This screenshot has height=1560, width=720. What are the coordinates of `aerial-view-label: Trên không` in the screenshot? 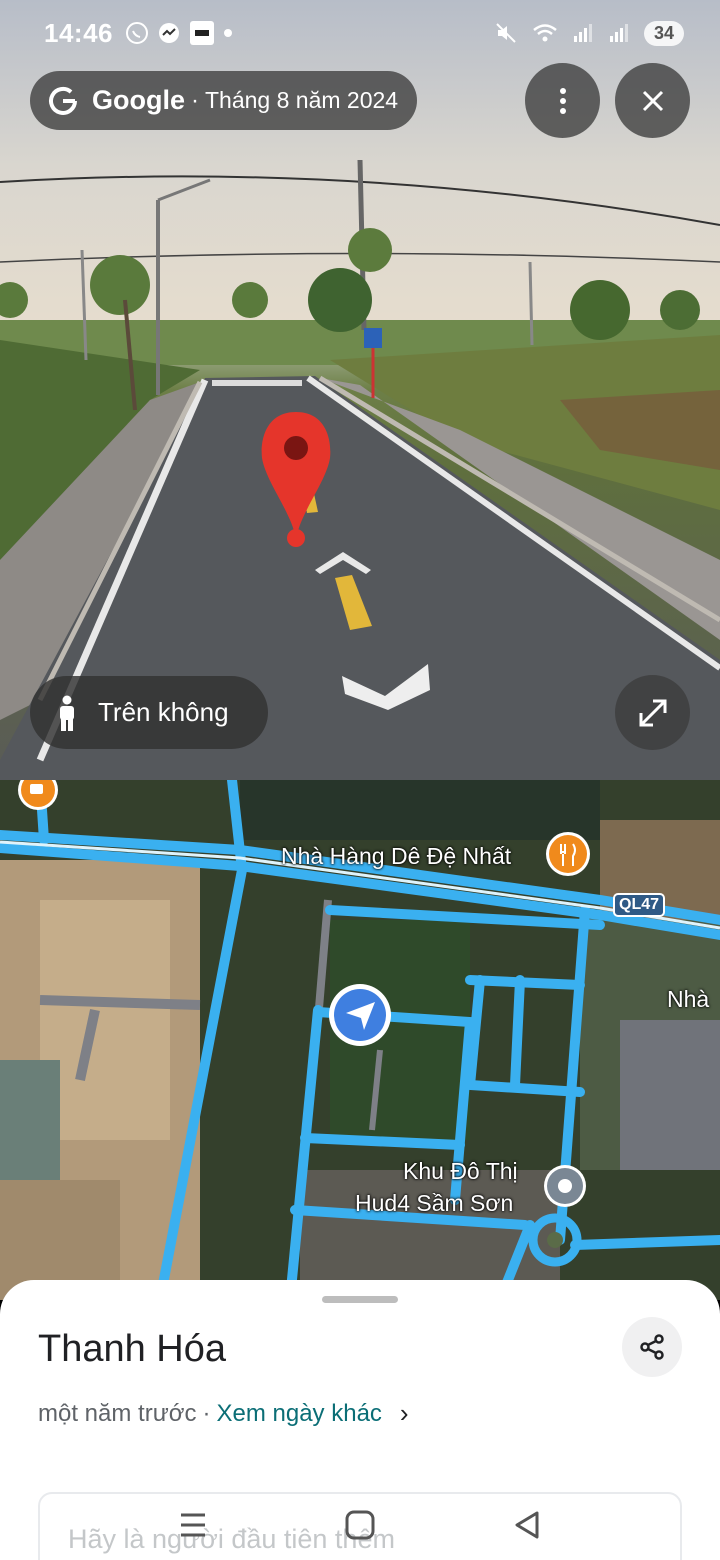 It's located at (163, 712).